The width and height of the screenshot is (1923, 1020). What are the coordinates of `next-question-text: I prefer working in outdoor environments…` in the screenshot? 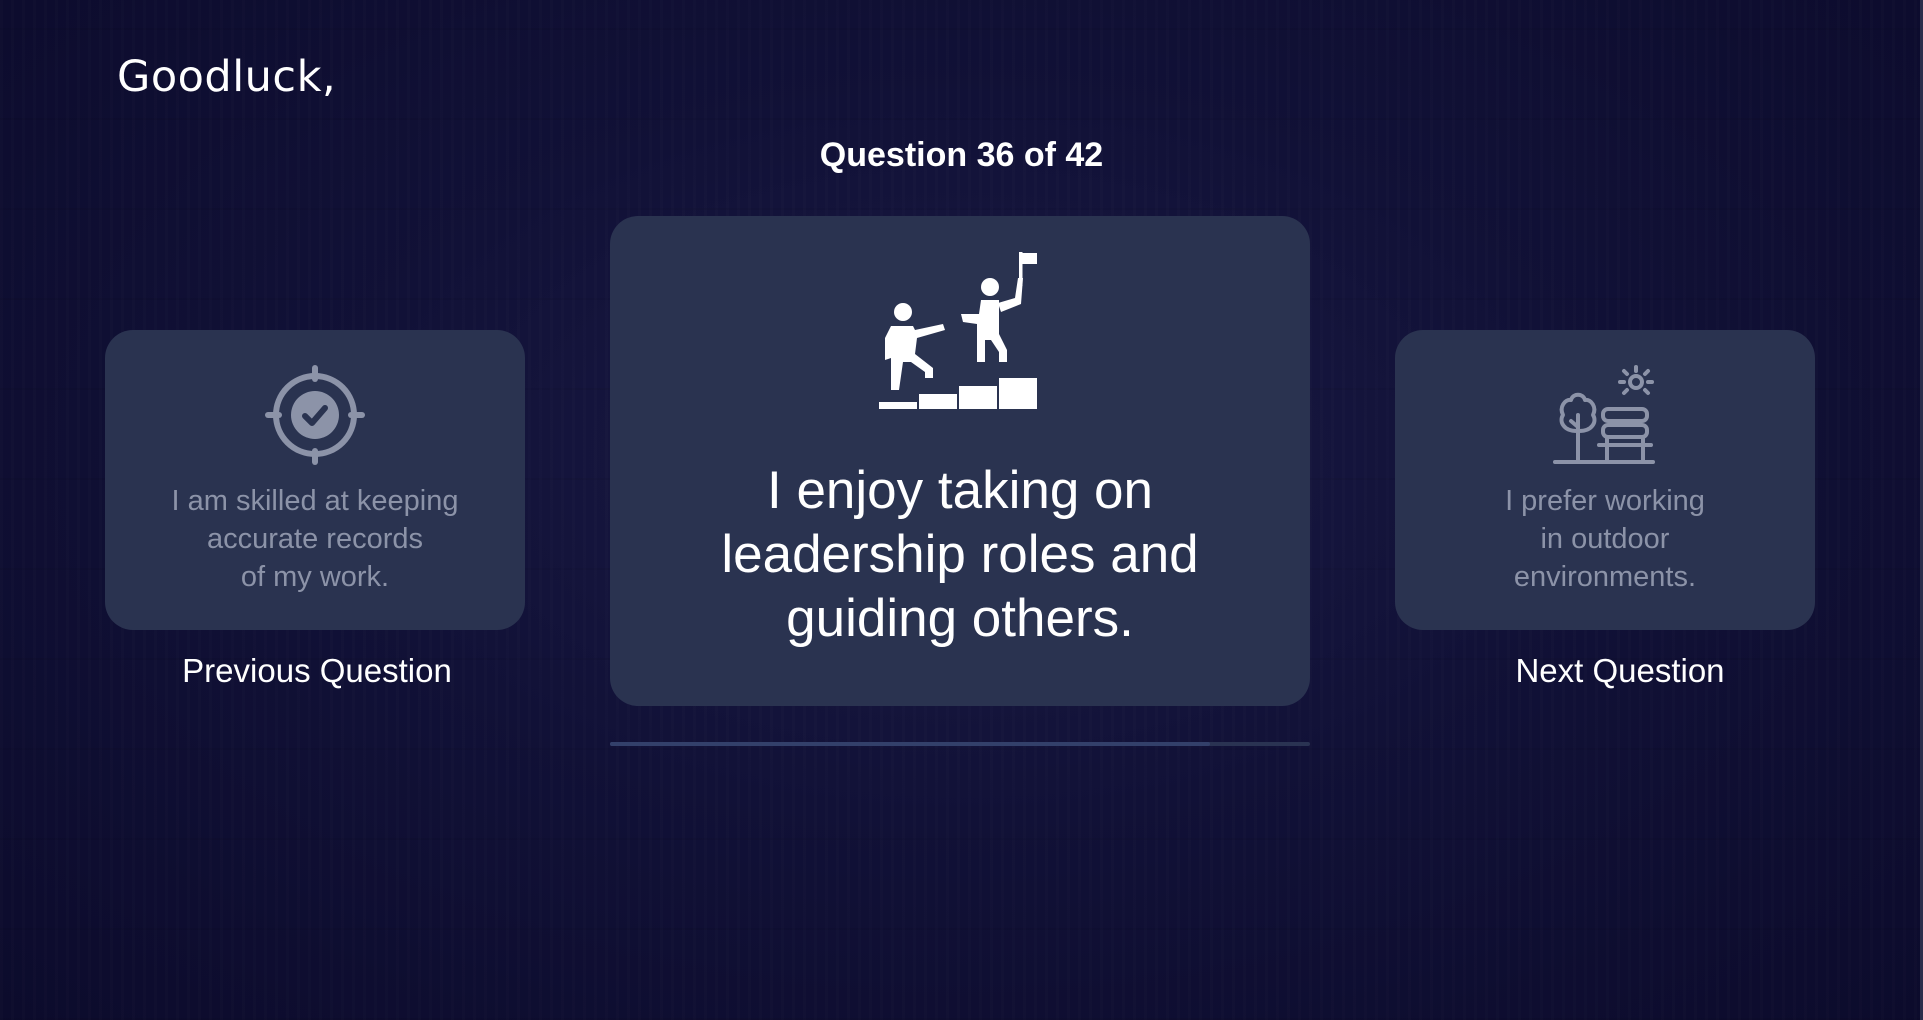 It's located at (1605, 539).